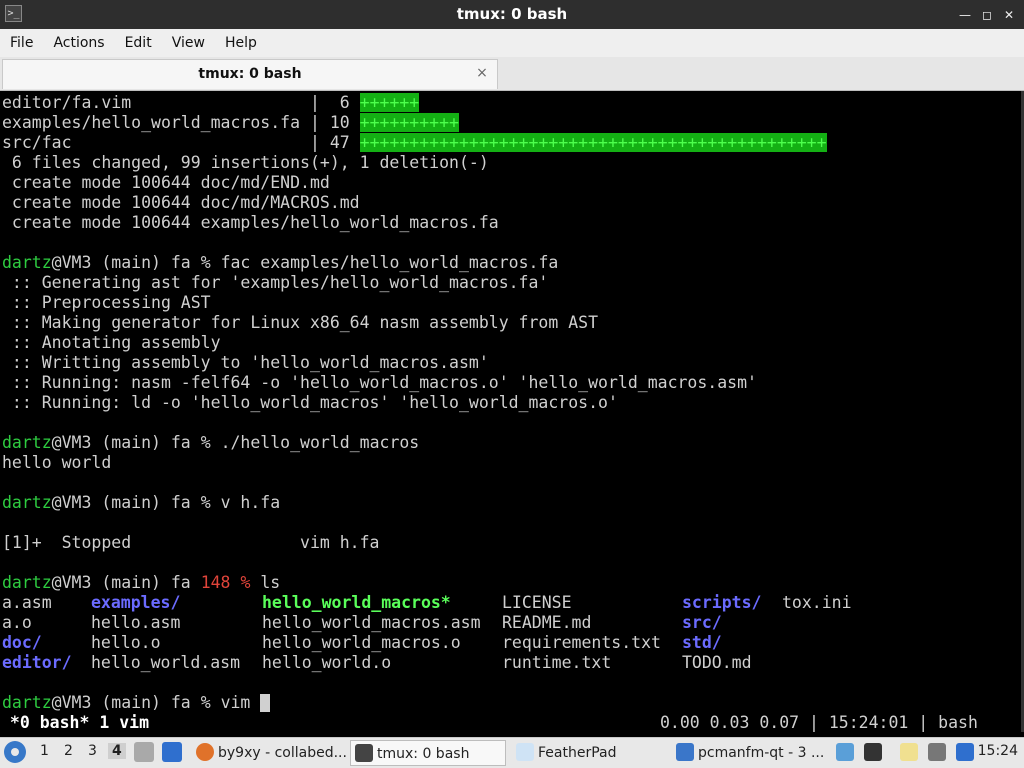 Image resolution: width=1024 pixels, height=768 pixels. I want to click on exit-status: 148, so click(220, 582).